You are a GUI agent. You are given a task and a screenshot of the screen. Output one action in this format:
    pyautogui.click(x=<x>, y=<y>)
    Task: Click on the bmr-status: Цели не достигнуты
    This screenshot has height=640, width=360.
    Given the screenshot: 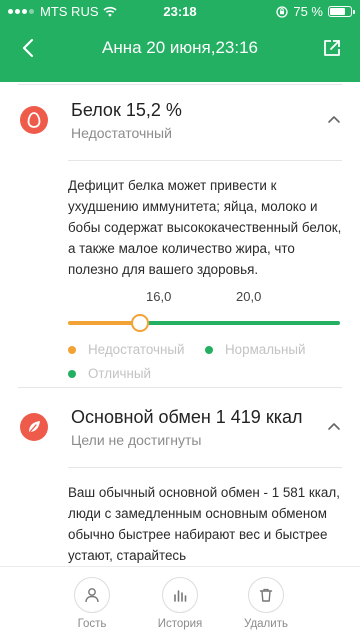 What is the action you would take?
    pyautogui.click(x=136, y=440)
    